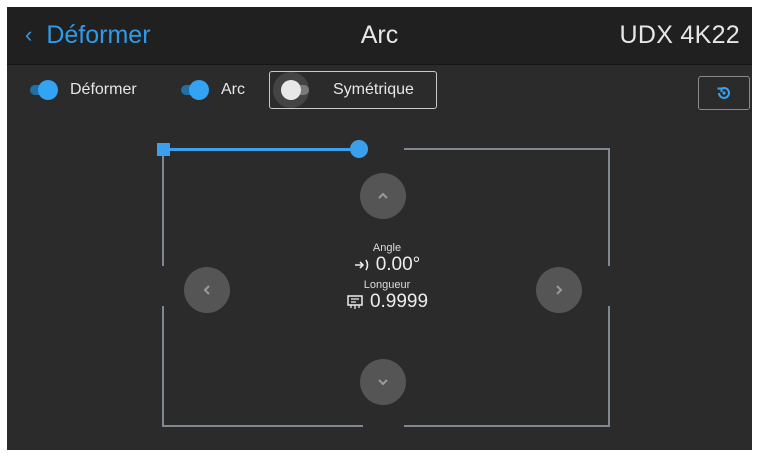  Describe the element at coordinates (263, 149) in the screenshot. I see `arc-handle-line` at that location.